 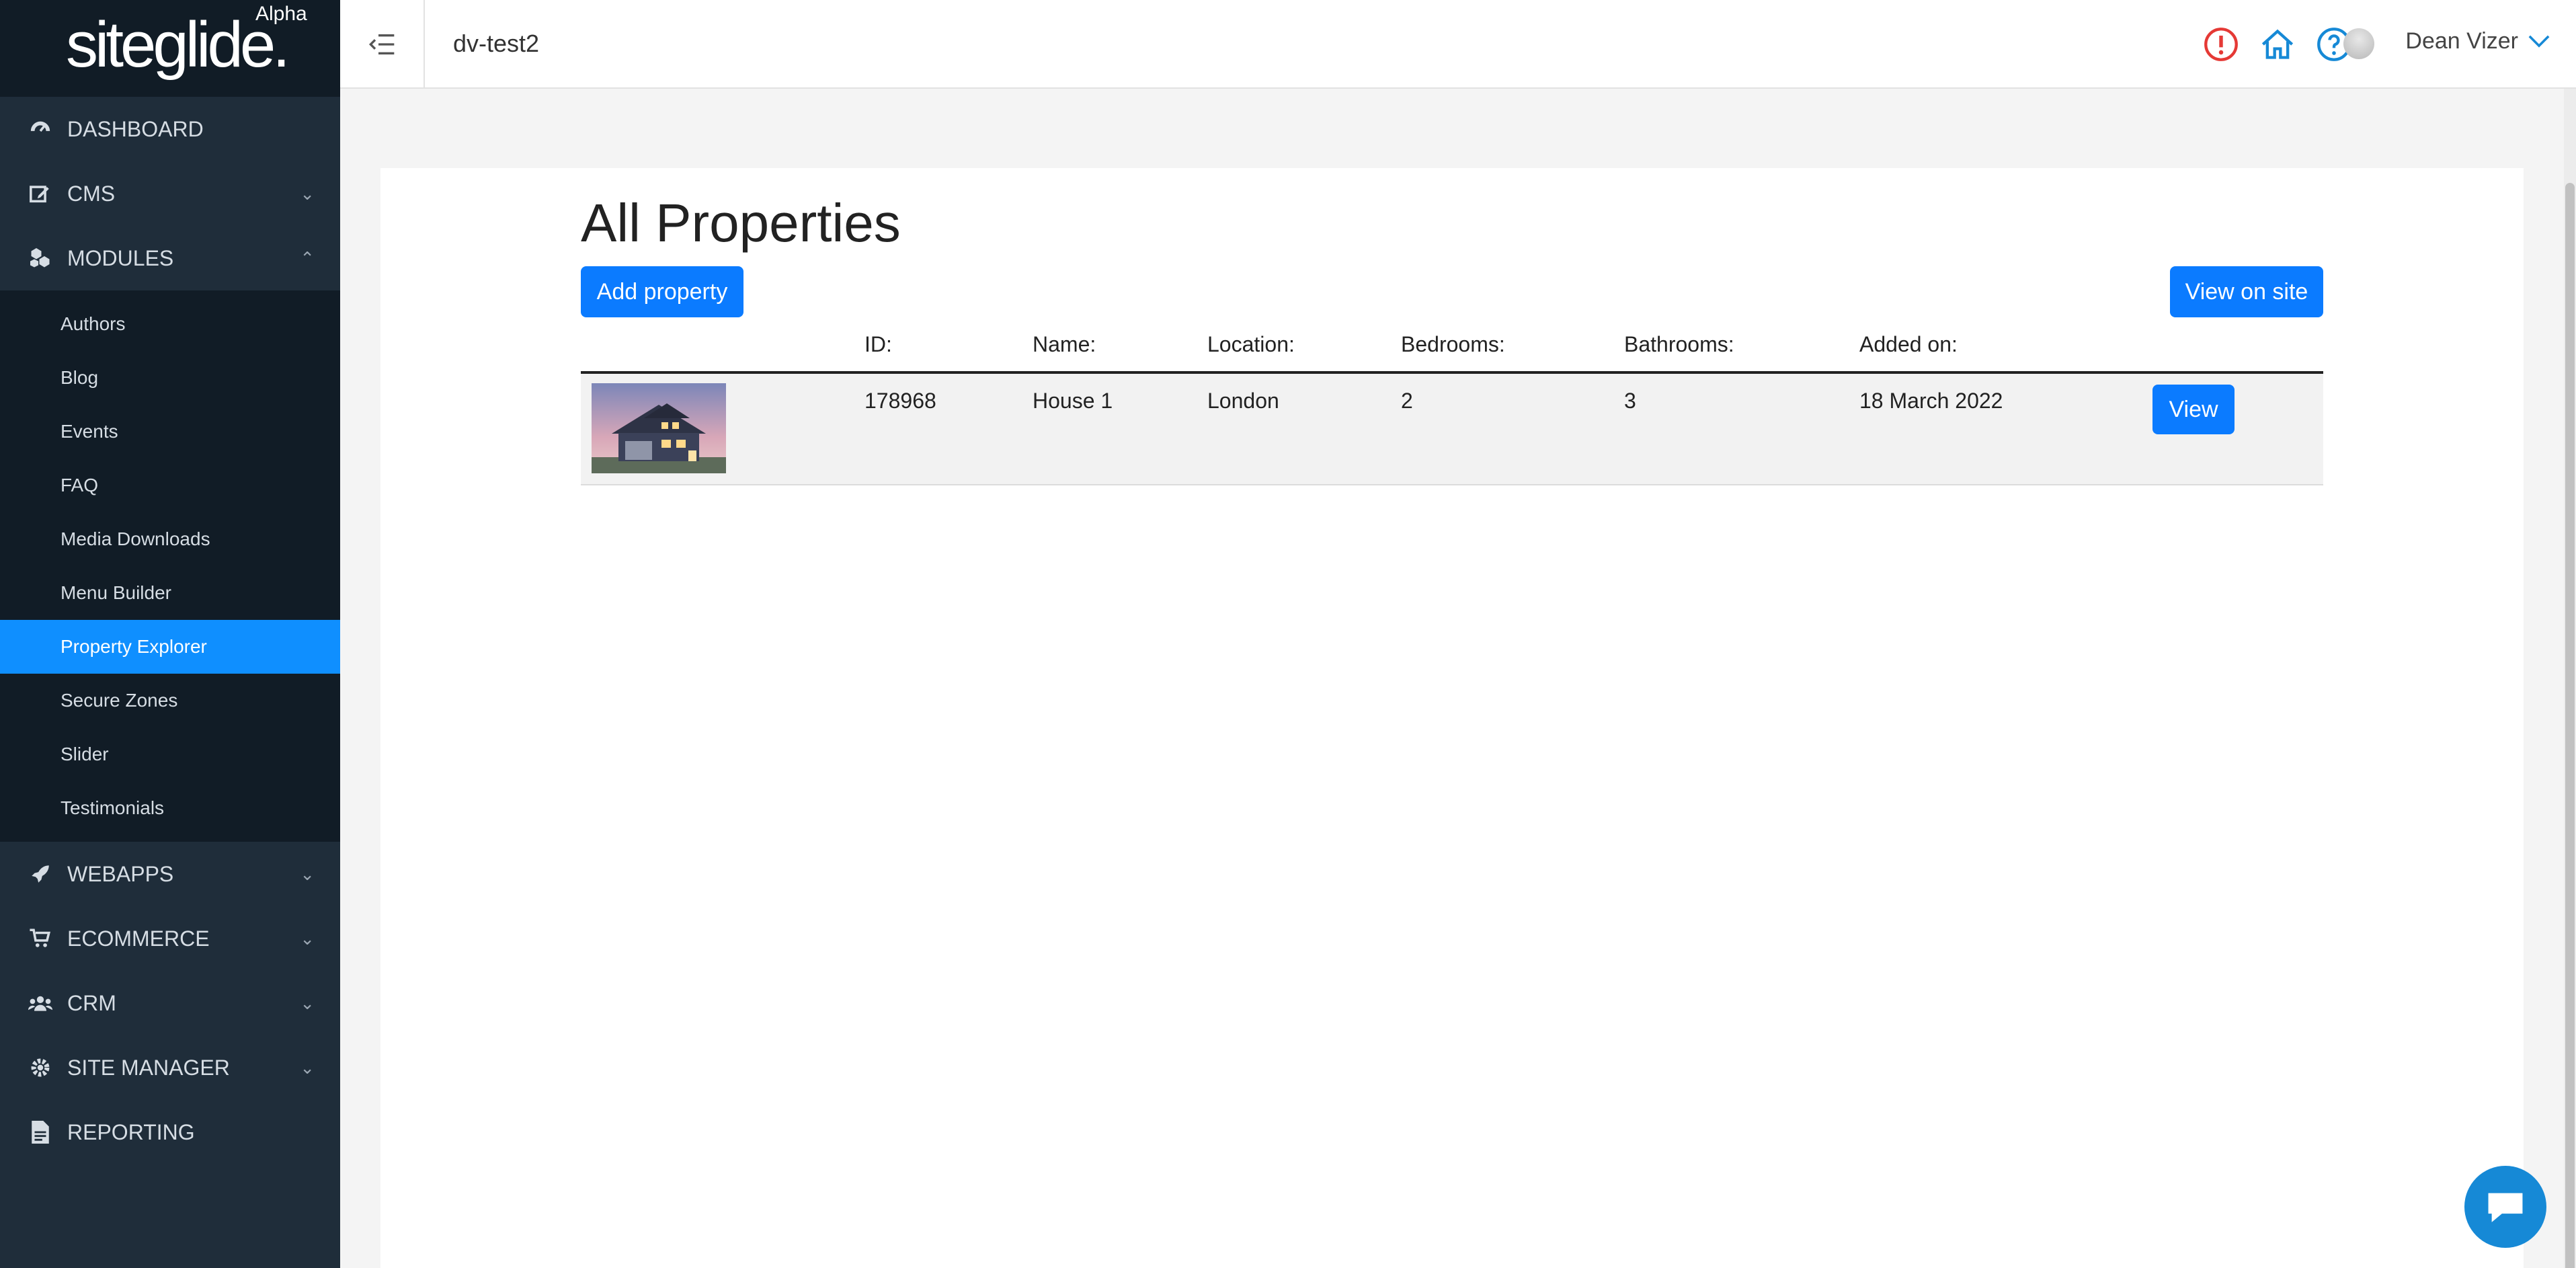 I want to click on collapse-menu-icon, so click(x=381, y=44).